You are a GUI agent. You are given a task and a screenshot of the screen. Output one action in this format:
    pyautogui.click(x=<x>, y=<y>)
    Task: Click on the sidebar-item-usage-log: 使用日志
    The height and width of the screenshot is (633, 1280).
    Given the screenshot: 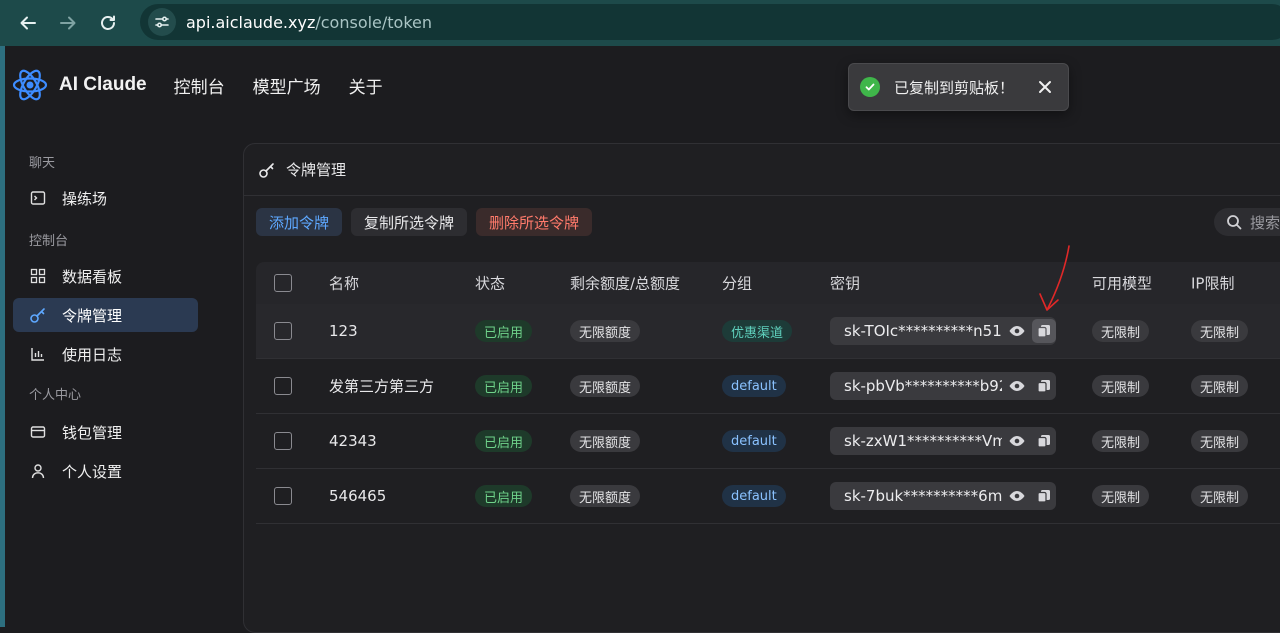 What is the action you would take?
    pyautogui.click(x=105, y=354)
    